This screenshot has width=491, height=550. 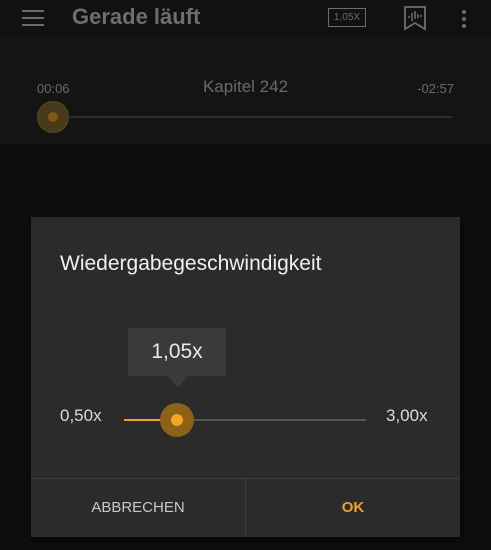 I want to click on speed-max-label: 3,00x, so click(x=407, y=415).